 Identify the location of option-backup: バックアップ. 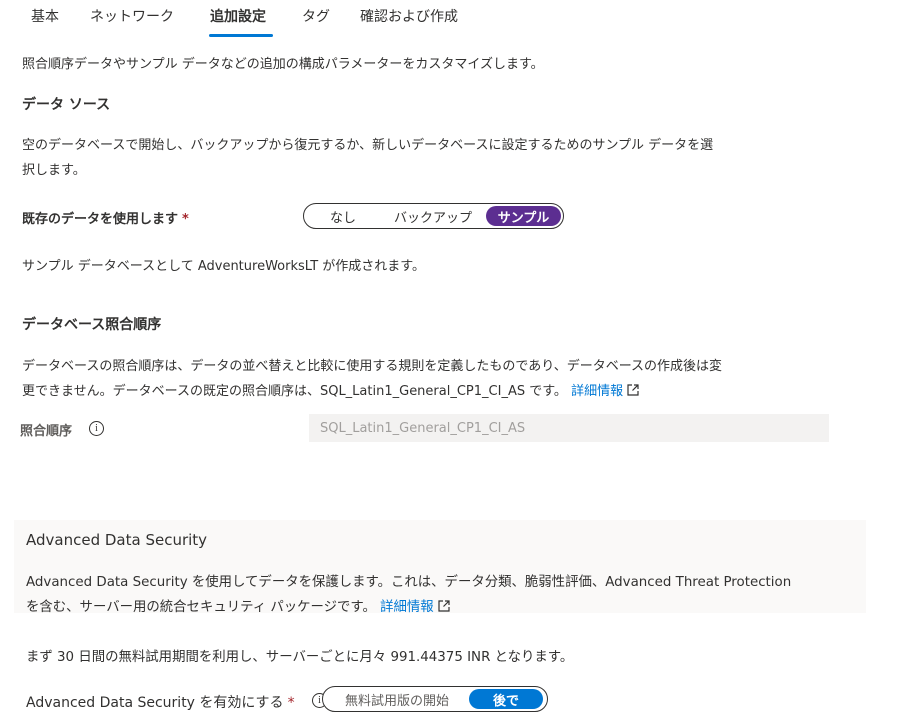
(433, 216).